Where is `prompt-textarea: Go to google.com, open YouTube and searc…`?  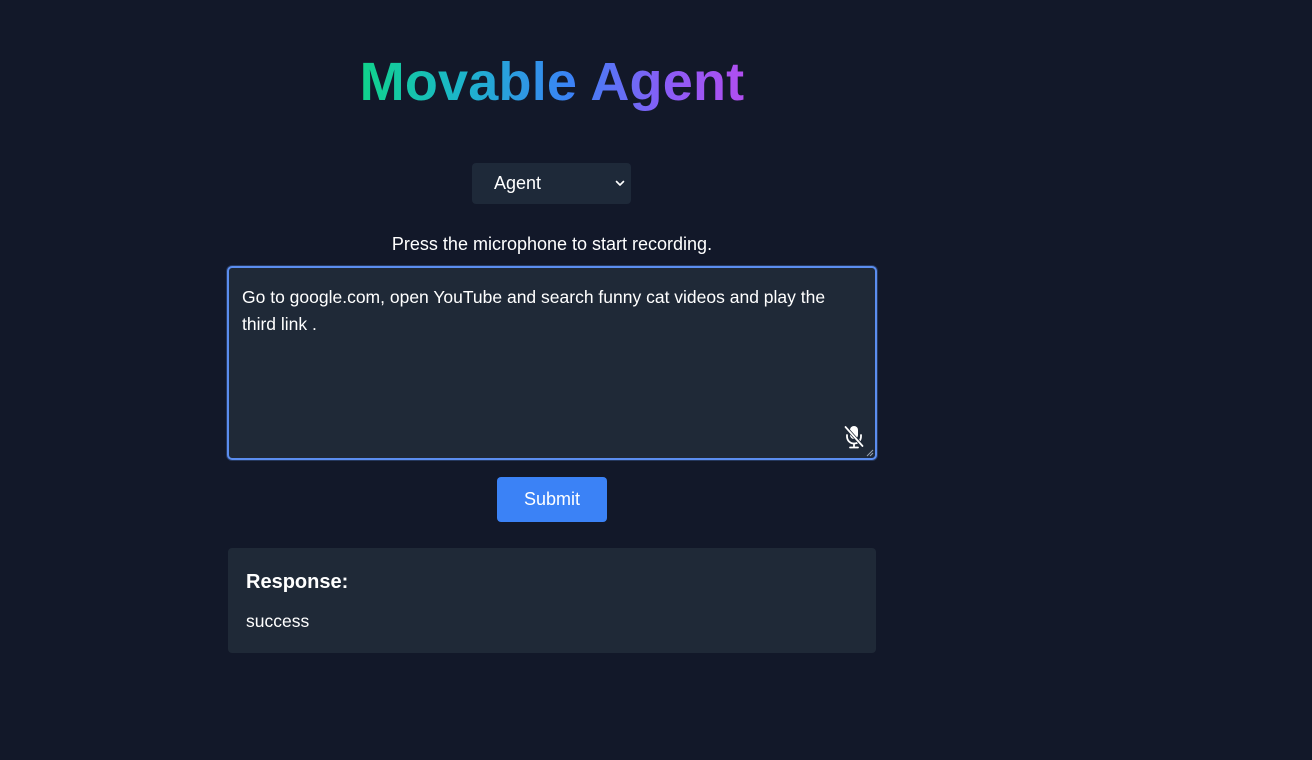 prompt-textarea: Go to google.com, open YouTube and searc… is located at coordinates (552, 363).